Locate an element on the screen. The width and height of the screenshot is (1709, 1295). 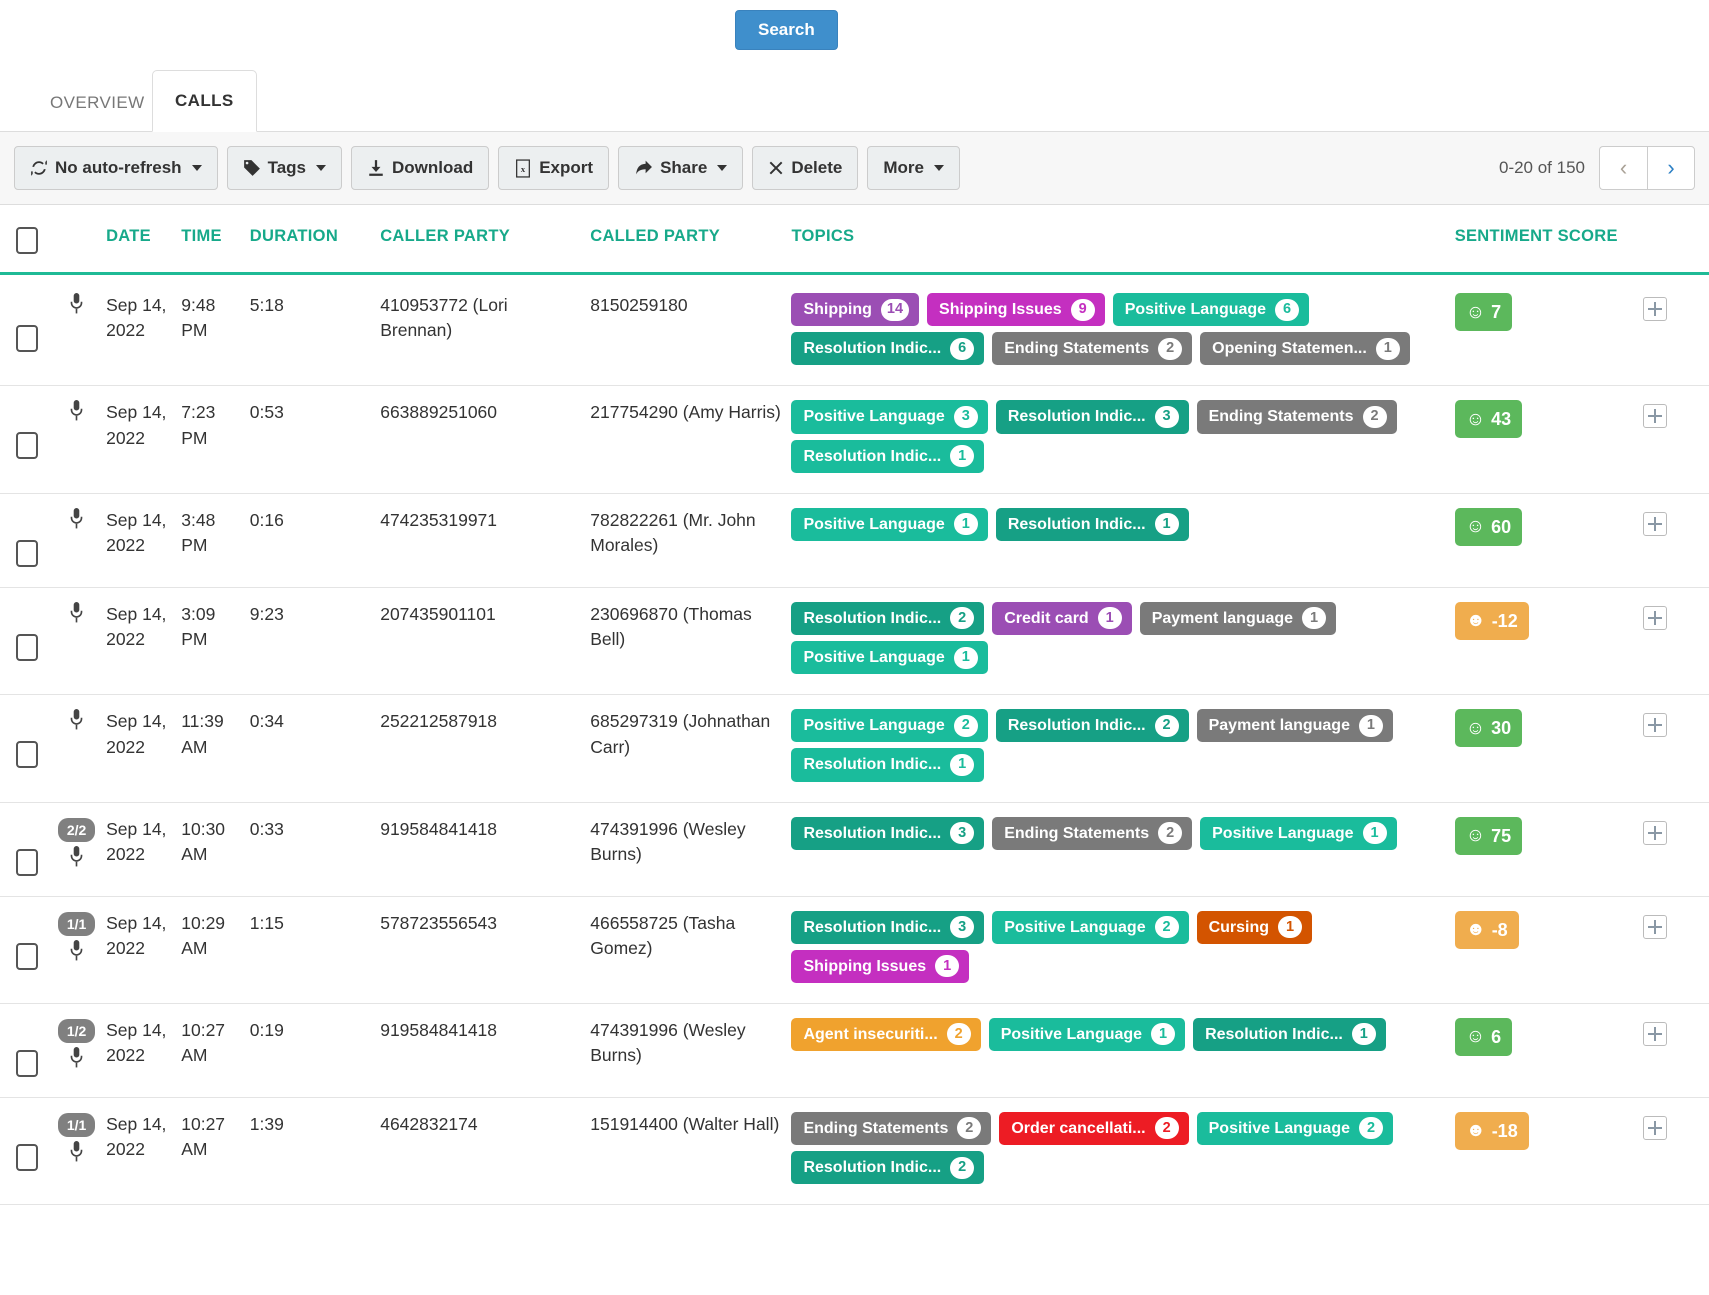
topic-tag: Shipping Issues 1 is located at coordinates (880, 966).